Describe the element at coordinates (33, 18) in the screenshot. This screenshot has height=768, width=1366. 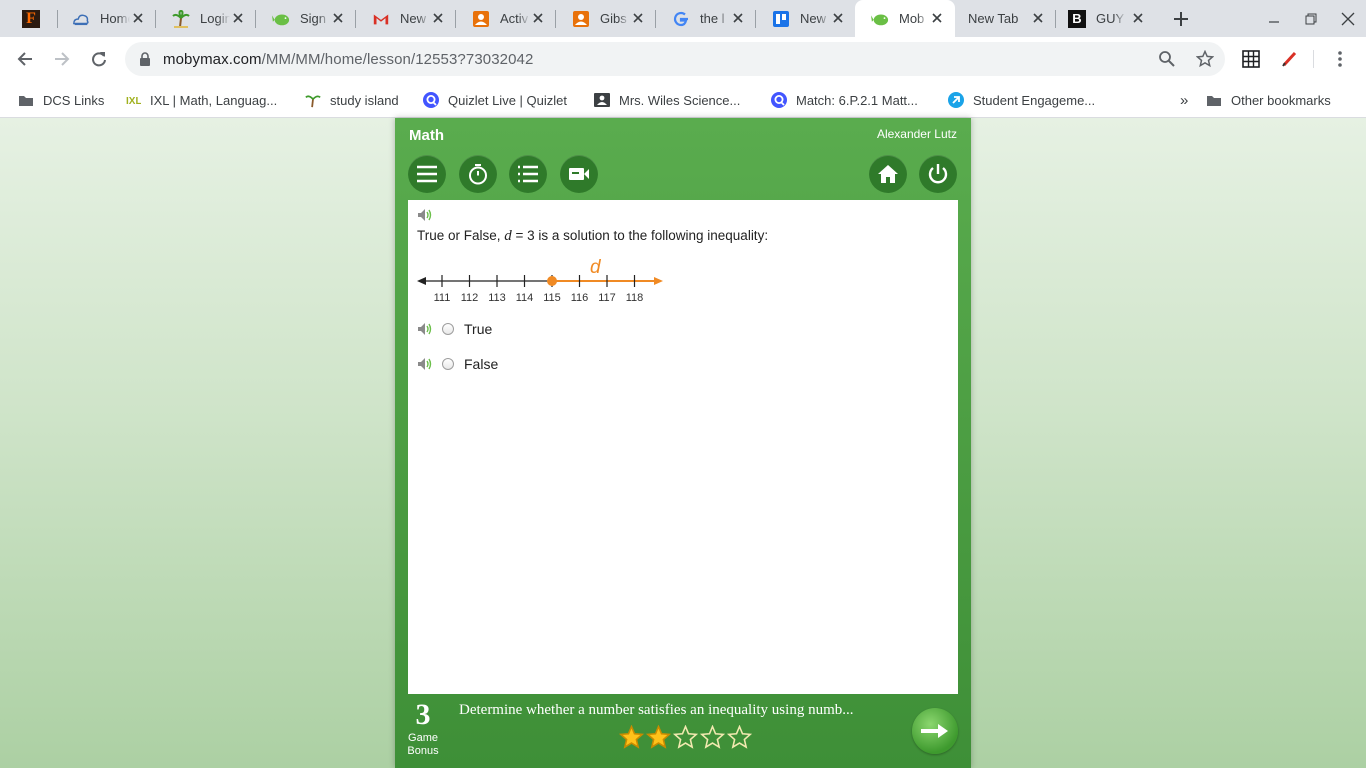
I see `browser-tab: F` at that location.